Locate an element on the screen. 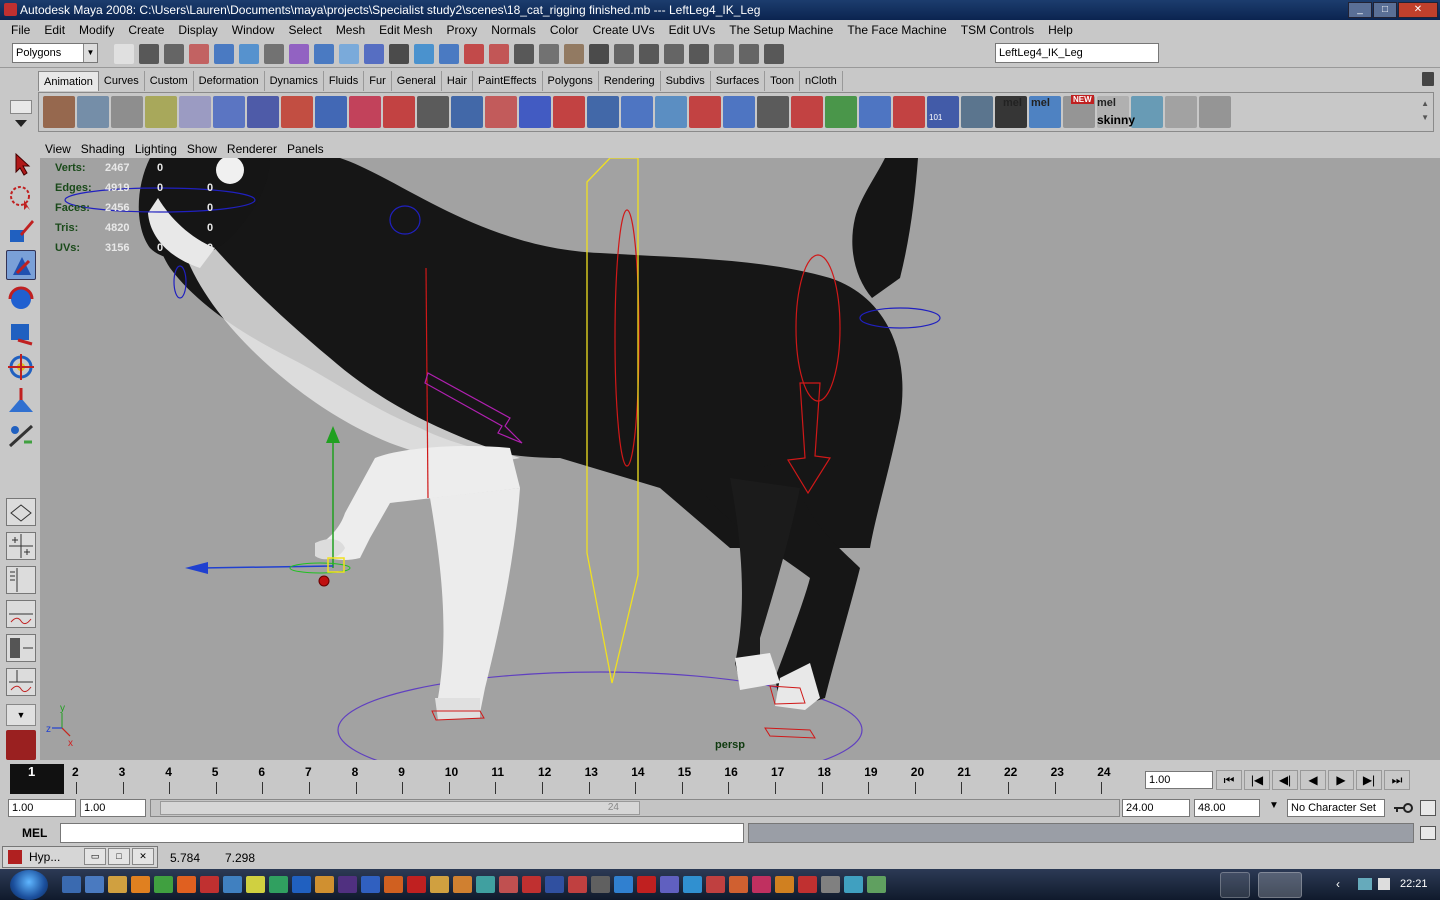 Image resolution: width=1440 pixels, height=900 pixels. status-tool-7-icon is located at coordinates (274, 54).